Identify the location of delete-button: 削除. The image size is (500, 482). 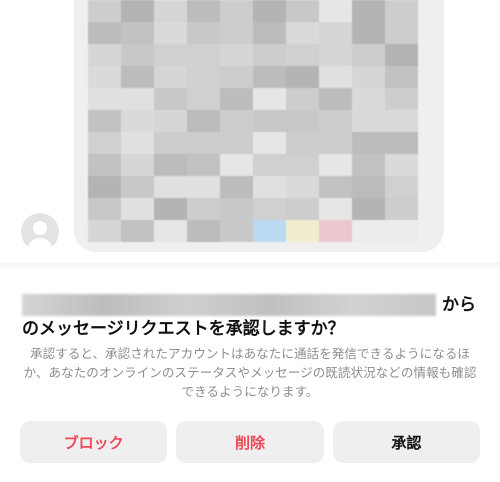
(250, 442).